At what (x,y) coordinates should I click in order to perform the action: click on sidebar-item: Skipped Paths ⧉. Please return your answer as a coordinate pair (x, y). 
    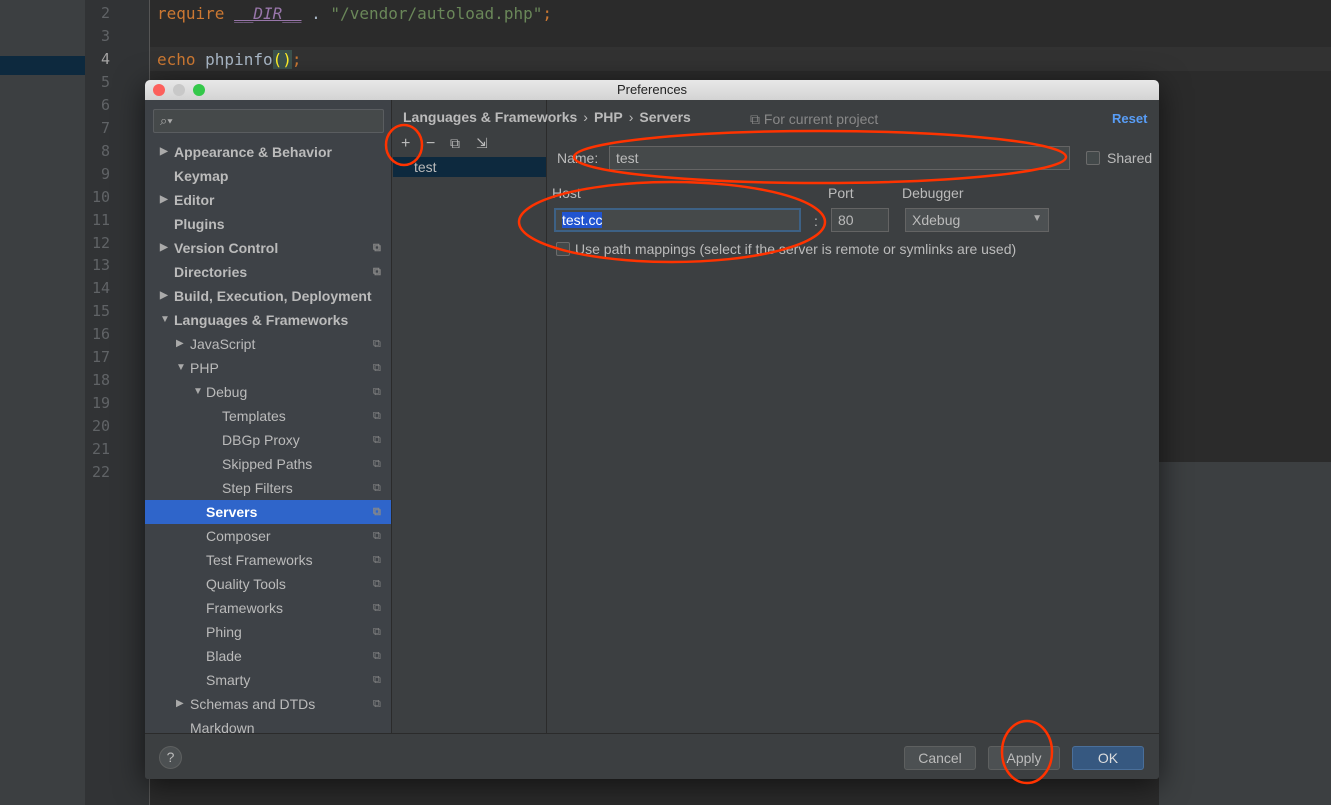
    Looking at the image, I should click on (268, 464).